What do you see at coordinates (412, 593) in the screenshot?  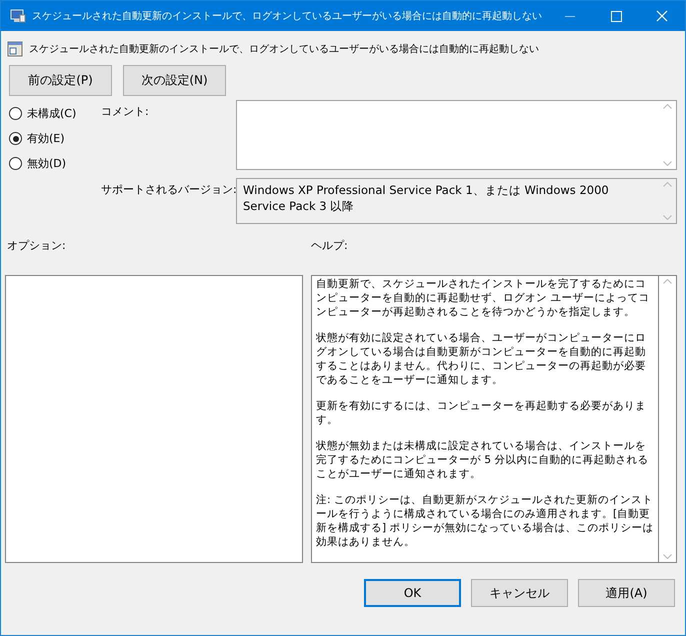 I see `dialog-button: OK` at bounding box center [412, 593].